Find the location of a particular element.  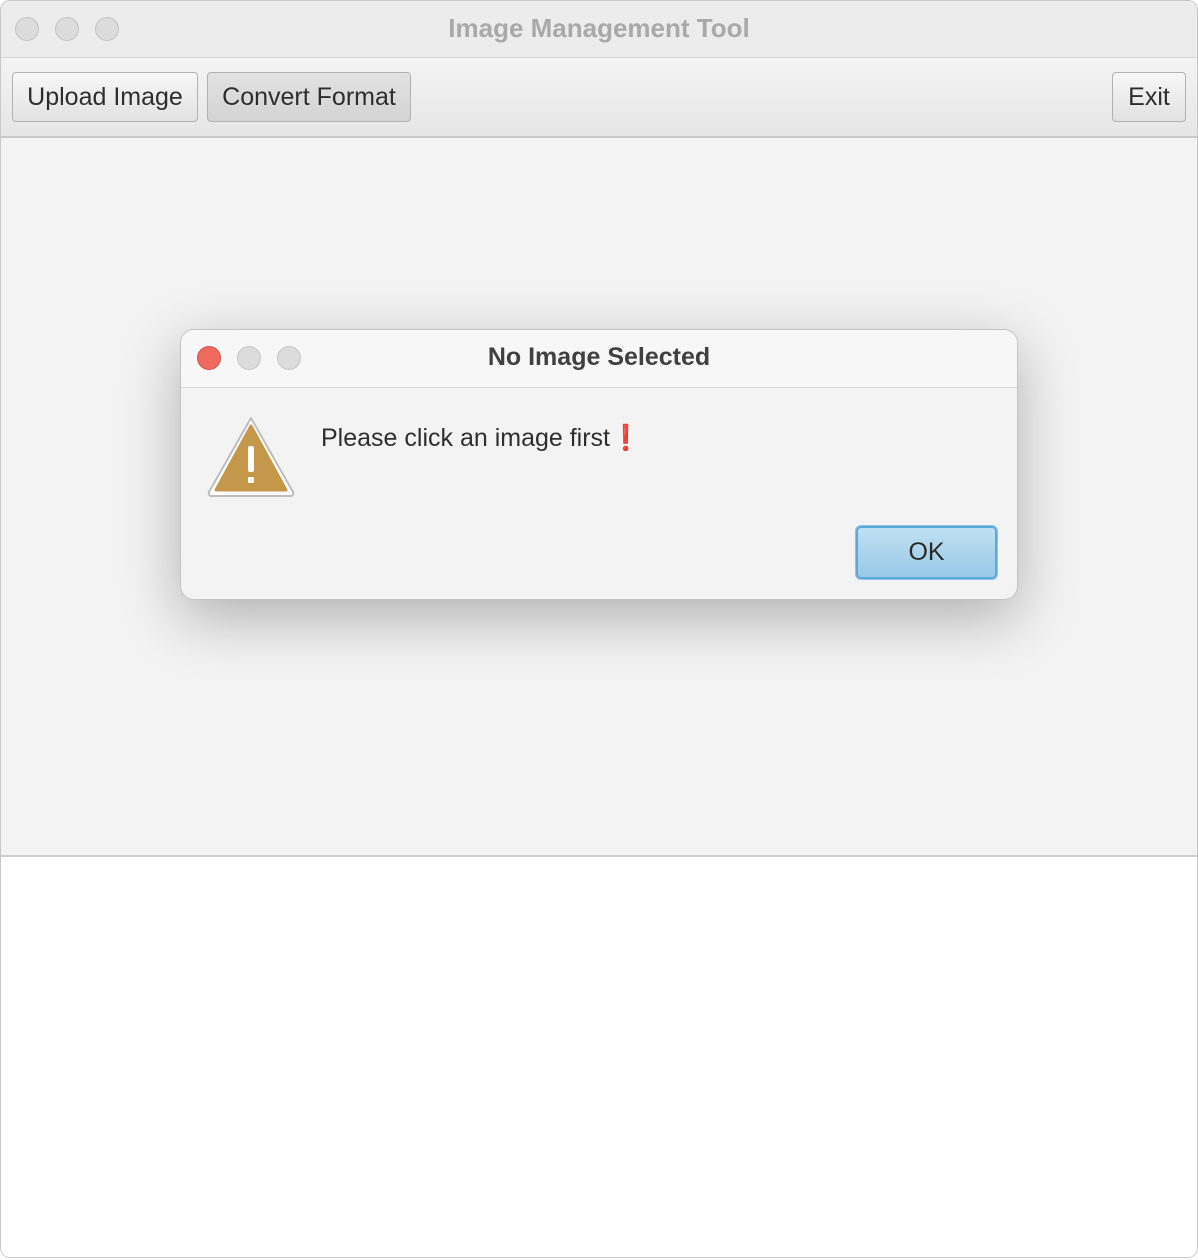

warning-icon is located at coordinates (251, 457).